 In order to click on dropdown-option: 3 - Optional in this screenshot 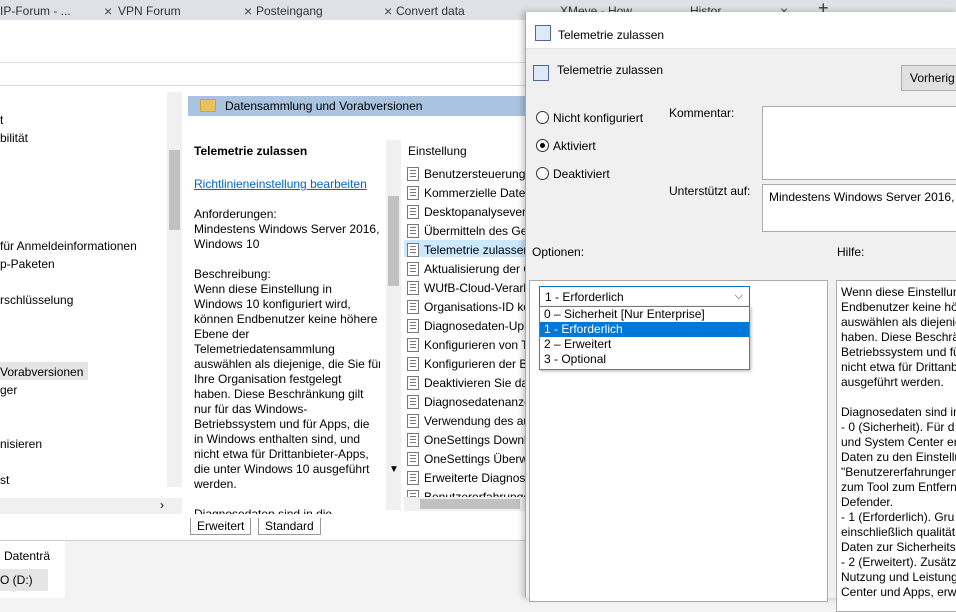, I will do `click(644, 359)`.